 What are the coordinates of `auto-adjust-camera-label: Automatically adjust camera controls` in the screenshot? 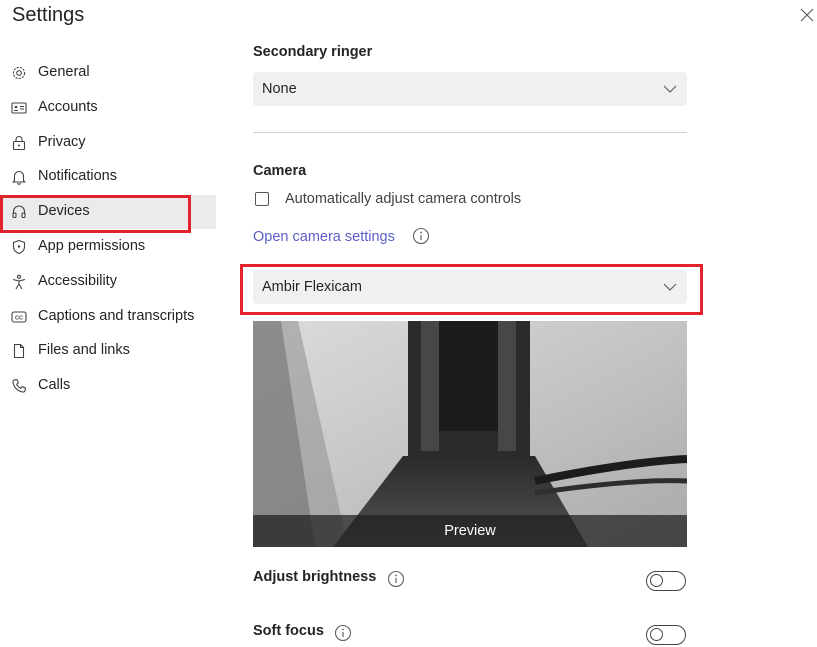 It's located at (403, 199).